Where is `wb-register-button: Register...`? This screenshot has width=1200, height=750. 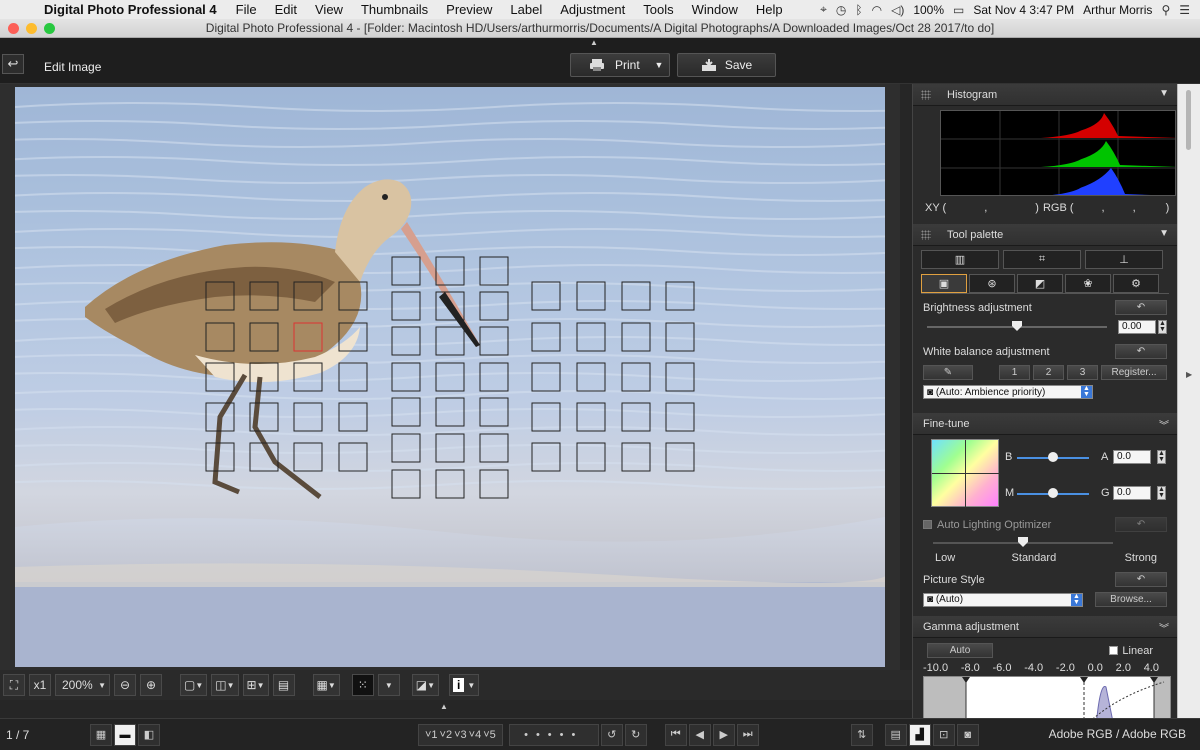
wb-register-button: Register... is located at coordinates (1134, 372).